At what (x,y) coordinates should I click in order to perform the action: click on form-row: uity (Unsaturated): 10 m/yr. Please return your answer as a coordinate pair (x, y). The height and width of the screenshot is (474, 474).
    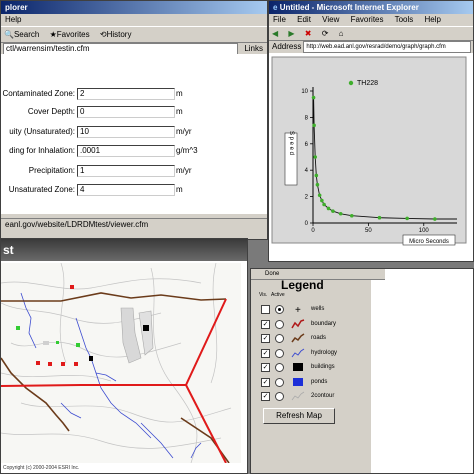
    Looking at the image, I should click on (134, 132).